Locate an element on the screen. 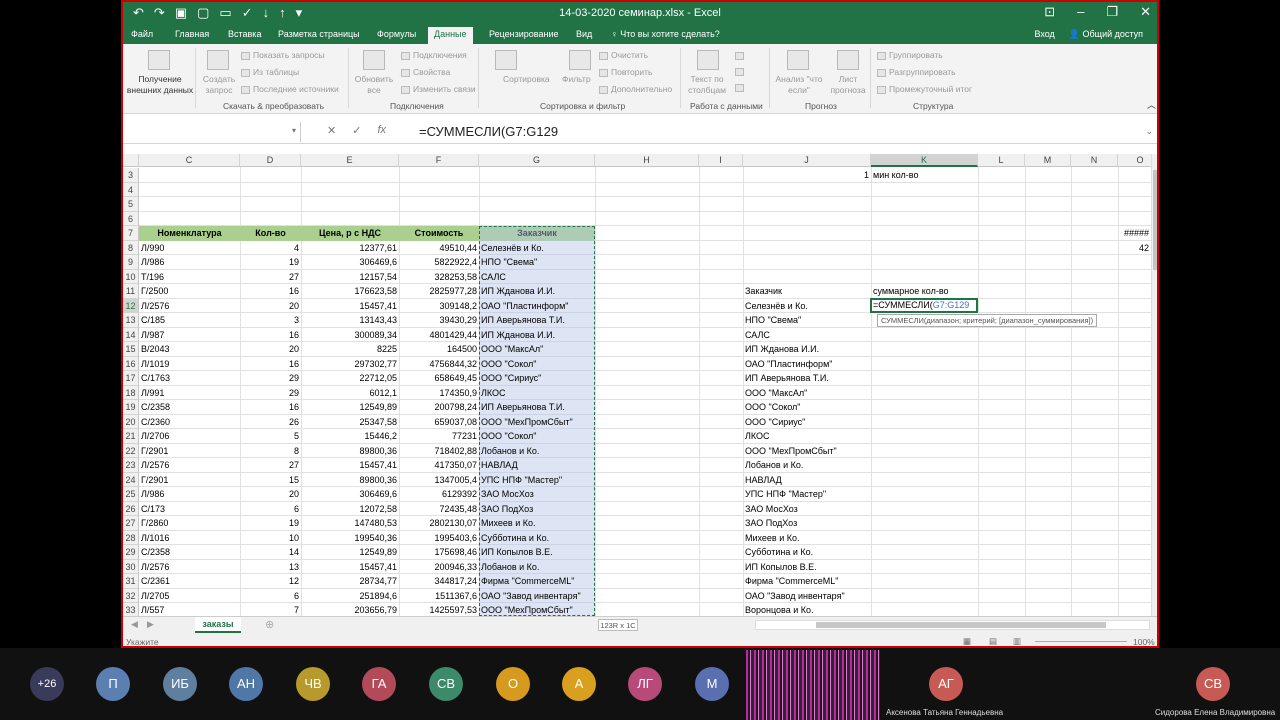 The image size is (1280, 720). tab-view: Вид is located at coordinates (584, 34).